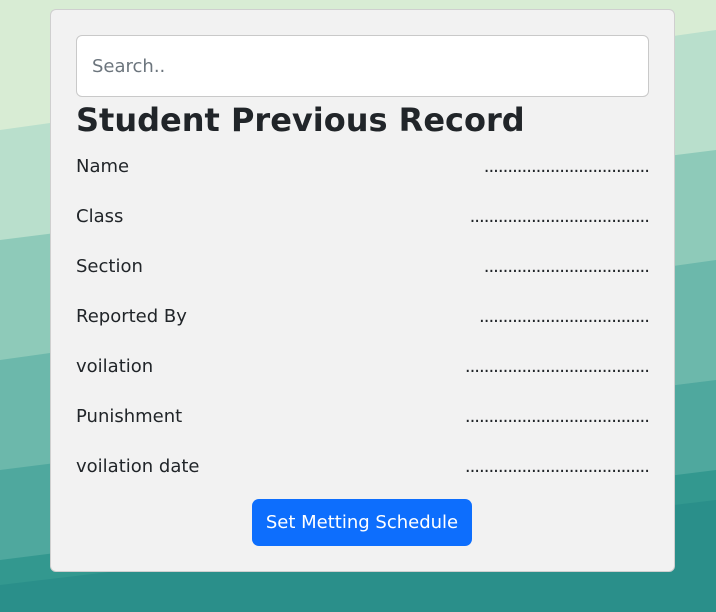 The height and width of the screenshot is (612, 716). Describe the element at coordinates (103, 166) in the screenshot. I see `field-label: Name` at that location.